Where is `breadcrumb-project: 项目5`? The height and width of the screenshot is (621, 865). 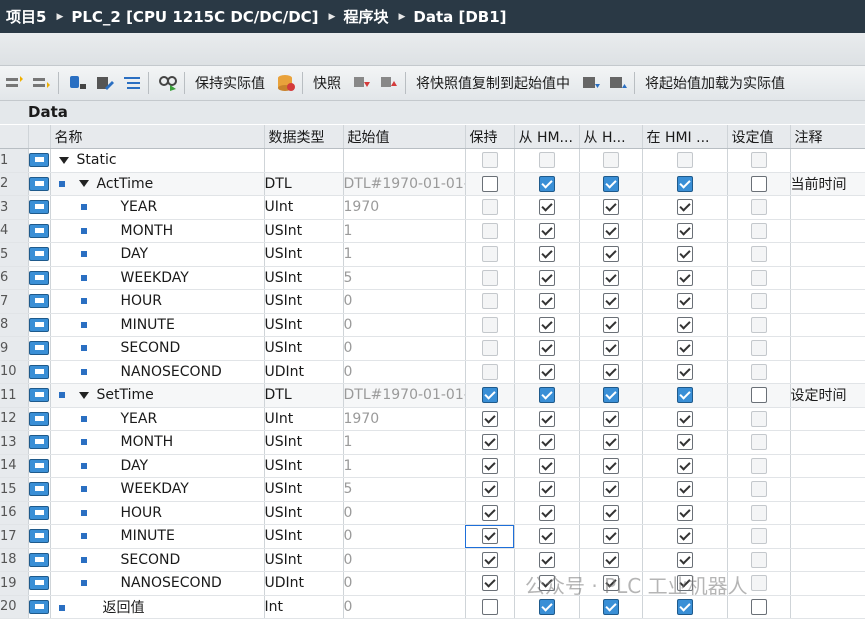
breadcrumb-project: 项目5 is located at coordinates (23, 16).